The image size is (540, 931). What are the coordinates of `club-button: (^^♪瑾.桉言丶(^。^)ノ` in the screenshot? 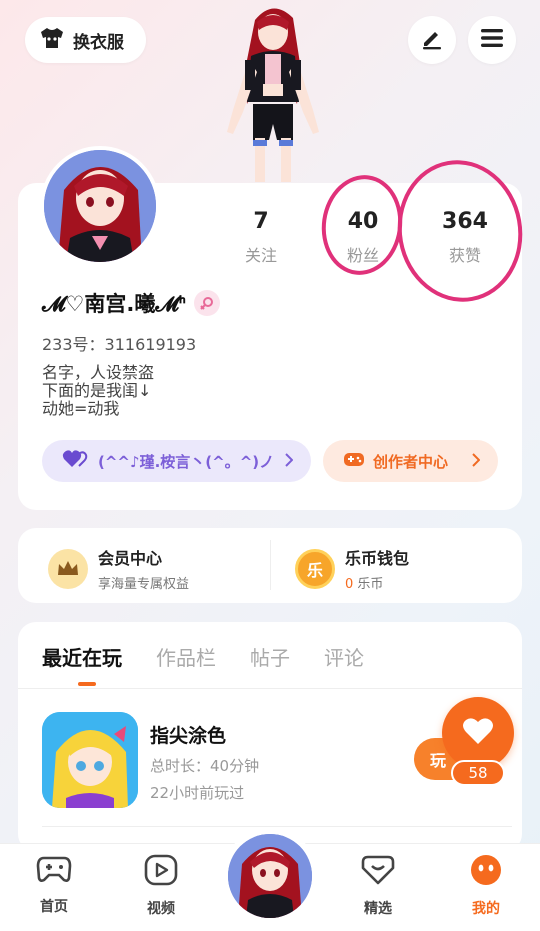 It's located at (176, 461).